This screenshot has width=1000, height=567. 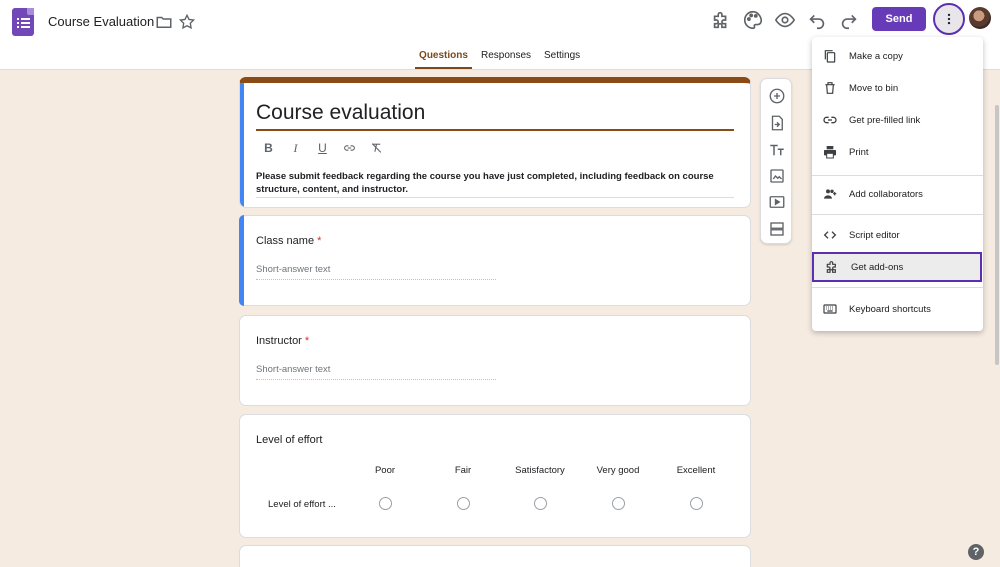 What do you see at coordinates (495, 260) in the screenshot?
I see `question-card-class-name: Class name * Short-answer text` at bounding box center [495, 260].